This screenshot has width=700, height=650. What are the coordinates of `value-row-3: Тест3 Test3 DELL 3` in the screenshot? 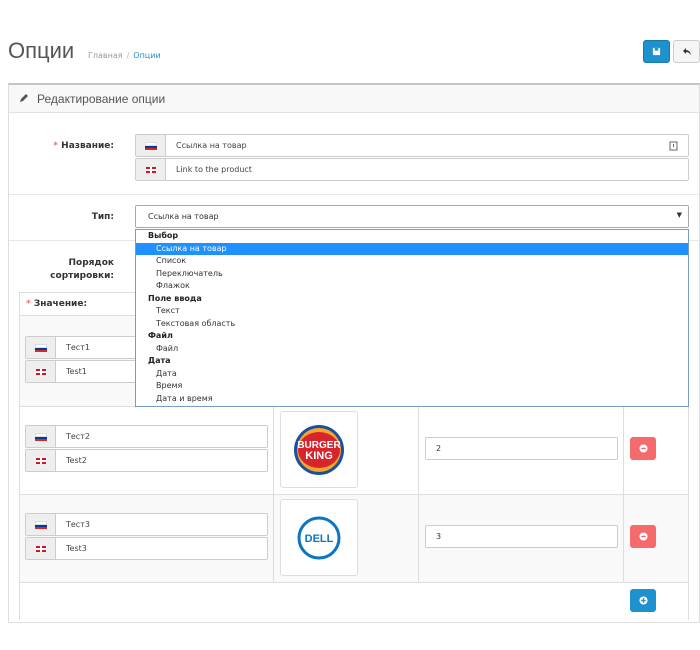 It's located at (354, 539).